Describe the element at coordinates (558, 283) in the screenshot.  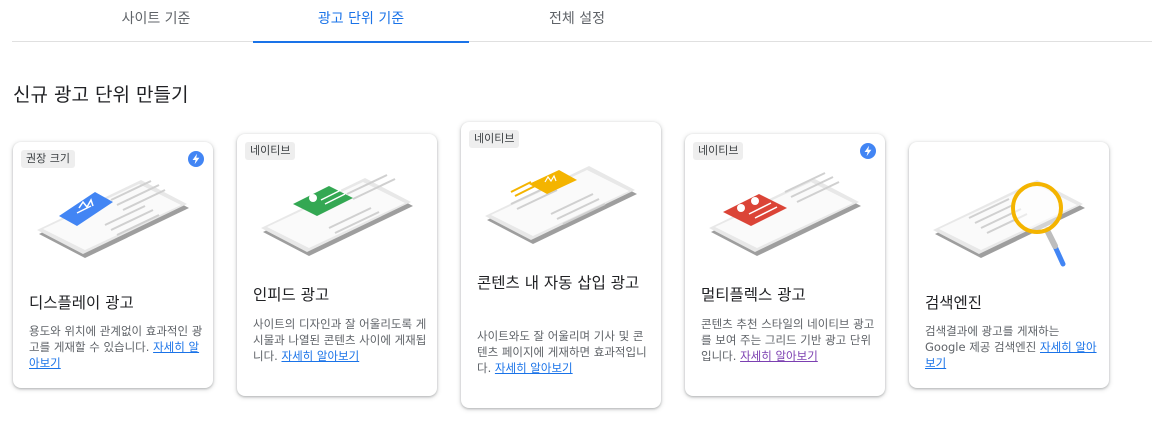
I see `card-title: 콘텐츠 내 자동 삽입 광고` at that location.